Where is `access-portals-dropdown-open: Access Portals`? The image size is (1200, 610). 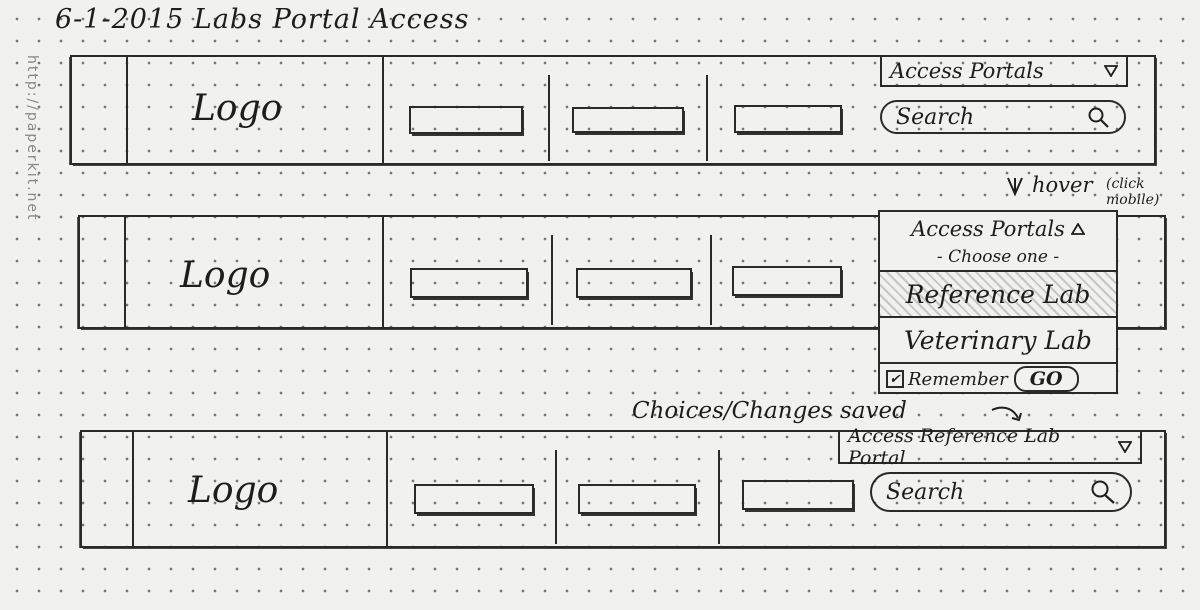 access-portals-dropdown-open: Access Portals is located at coordinates (998, 229).